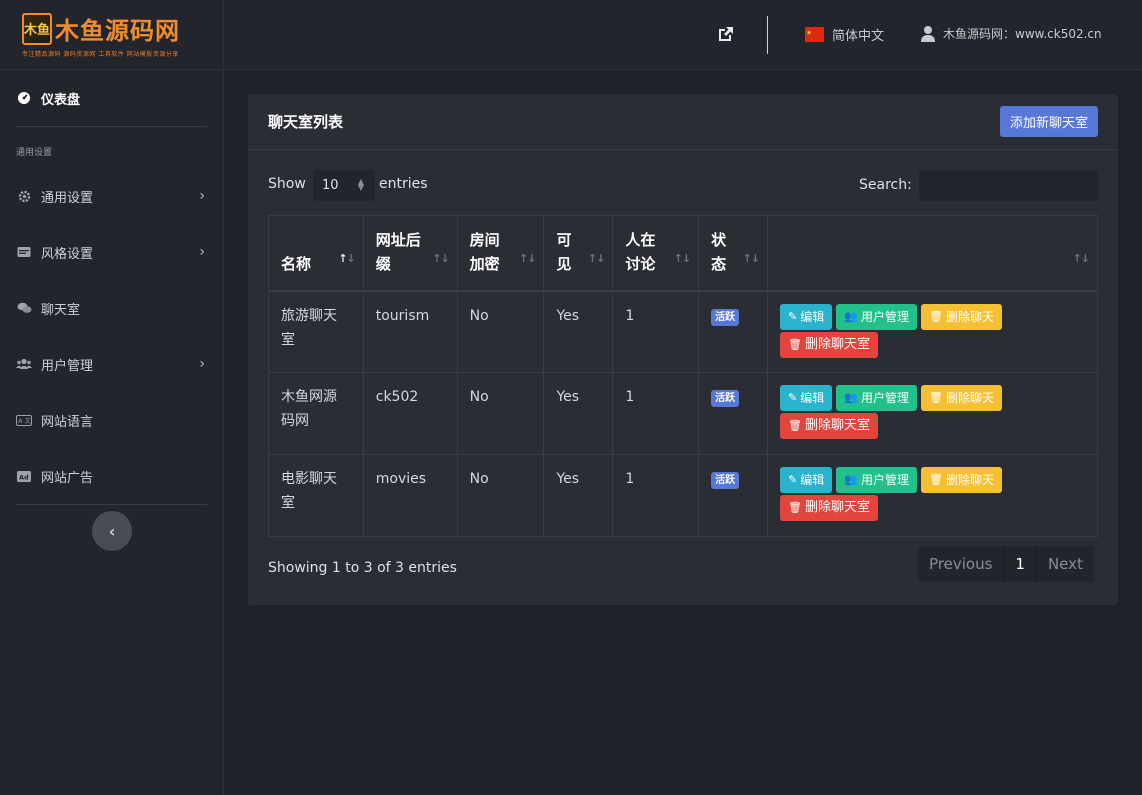 The height and width of the screenshot is (795, 1142). What do you see at coordinates (403, 184) in the screenshot?
I see `entries-label: entries` at bounding box center [403, 184].